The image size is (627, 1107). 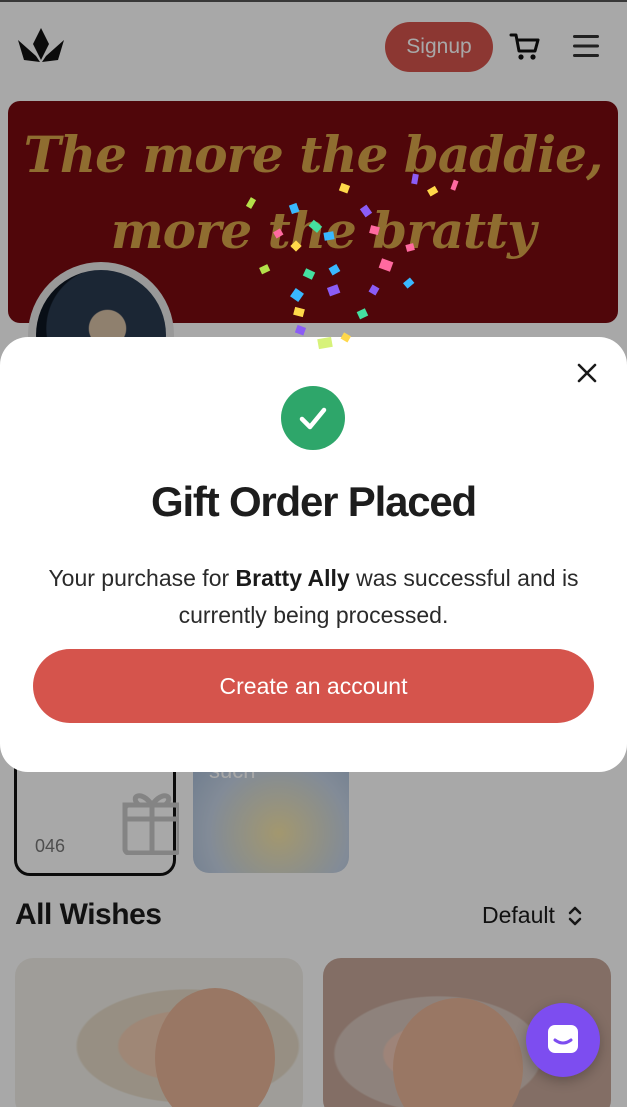 What do you see at coordinates (313, 686) in the screenshot?
I see `create-account-button: Create an account` at bounding box center [313, 686].